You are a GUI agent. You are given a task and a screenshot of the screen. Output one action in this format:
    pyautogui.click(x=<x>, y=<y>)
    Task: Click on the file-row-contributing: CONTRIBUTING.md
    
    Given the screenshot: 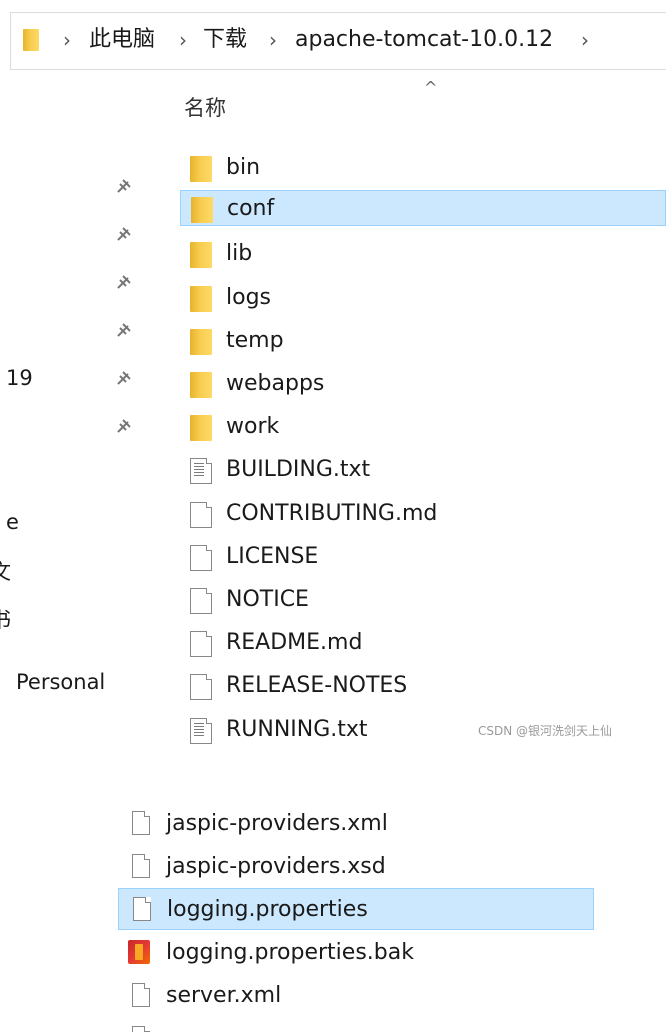 What is the action you would take?
    pyautogui.click(x=423, y=514)
    